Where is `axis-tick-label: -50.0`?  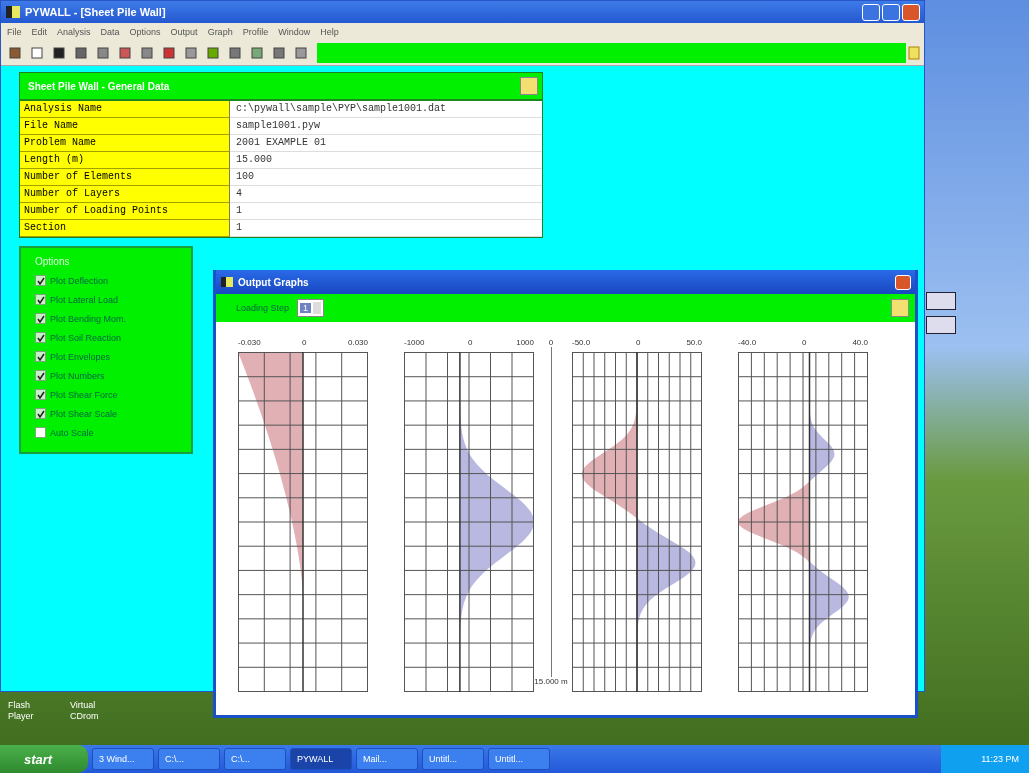 axis-tick-label: -50.0 is located at coordinates (581, 343).